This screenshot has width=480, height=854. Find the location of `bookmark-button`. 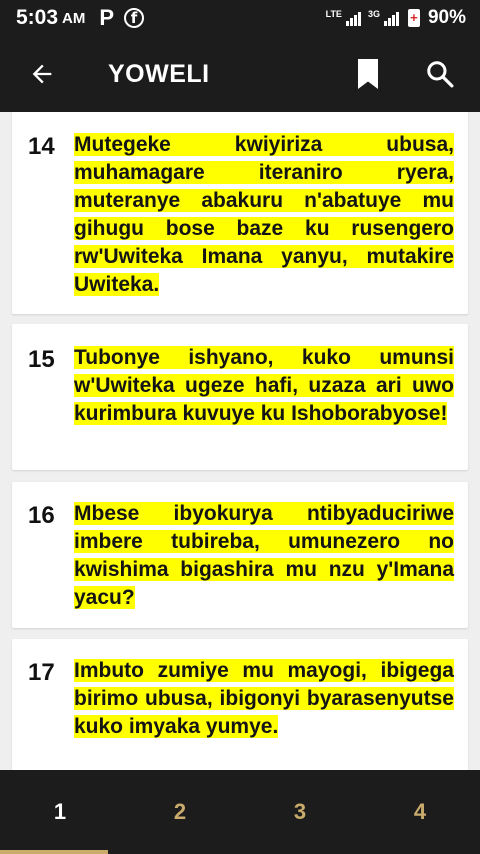

bookmark-button is located at coordinates (368, 74).